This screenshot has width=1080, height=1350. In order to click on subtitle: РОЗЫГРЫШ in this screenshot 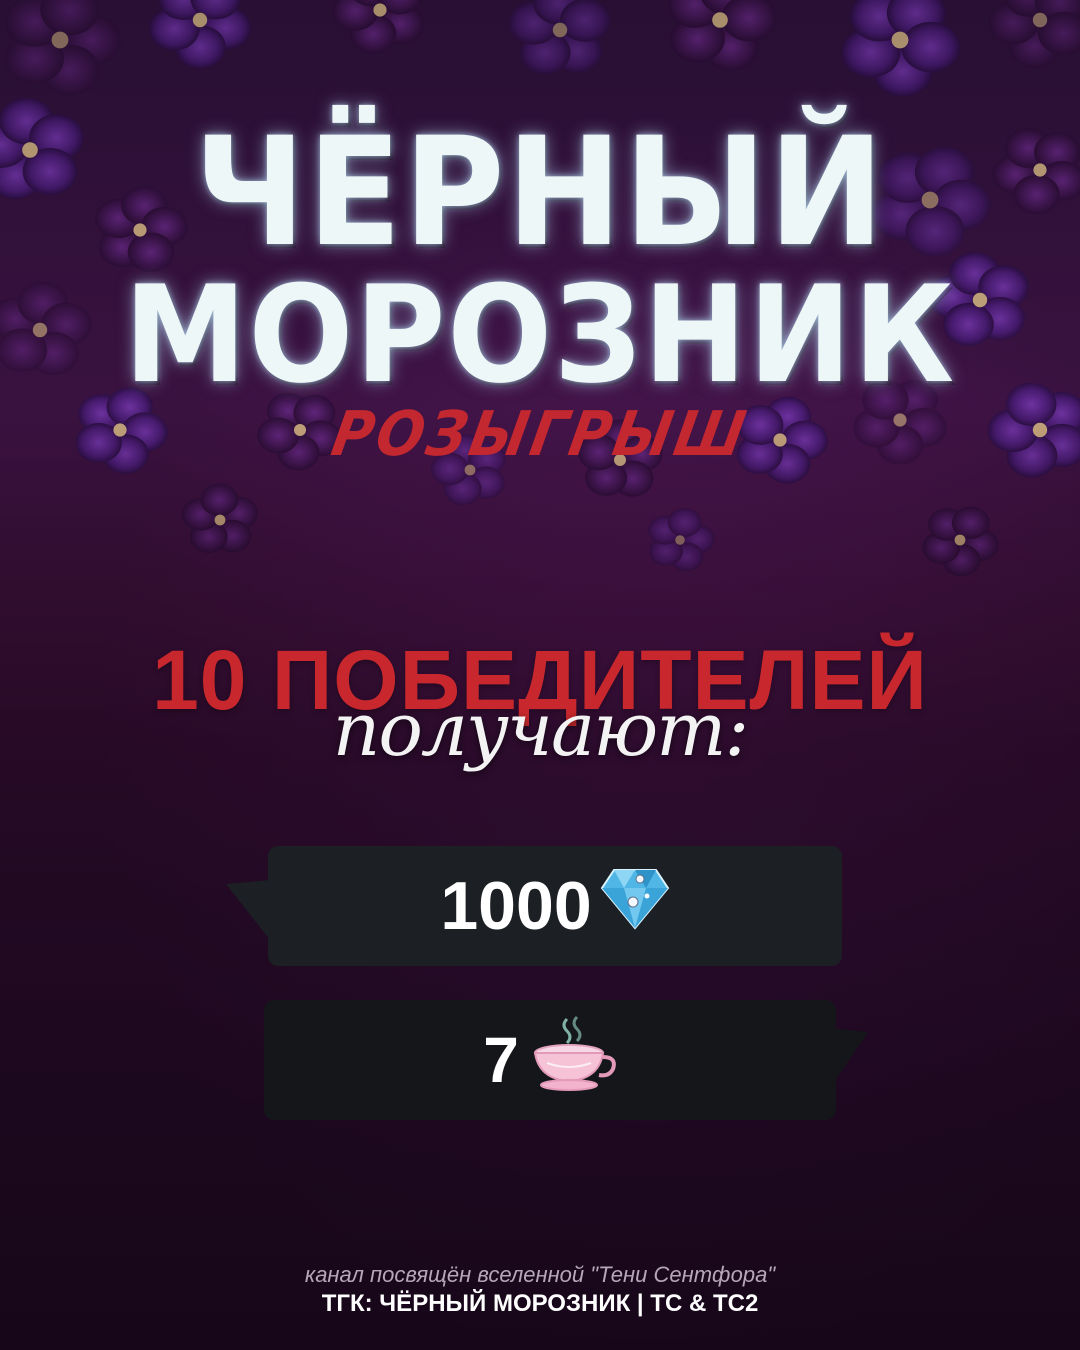, I will do `click(540, 434)`.